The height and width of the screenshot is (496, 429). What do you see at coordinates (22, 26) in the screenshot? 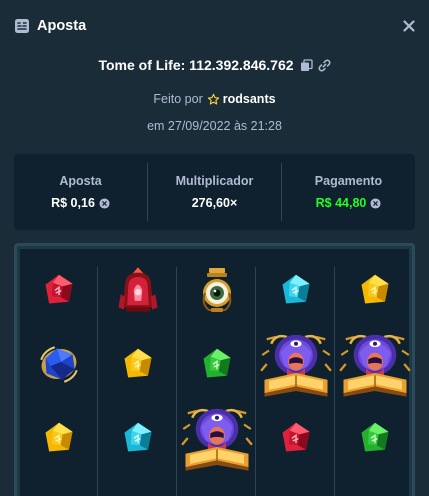
I see `bet-slip-icon` at bounding box center [22, 26].